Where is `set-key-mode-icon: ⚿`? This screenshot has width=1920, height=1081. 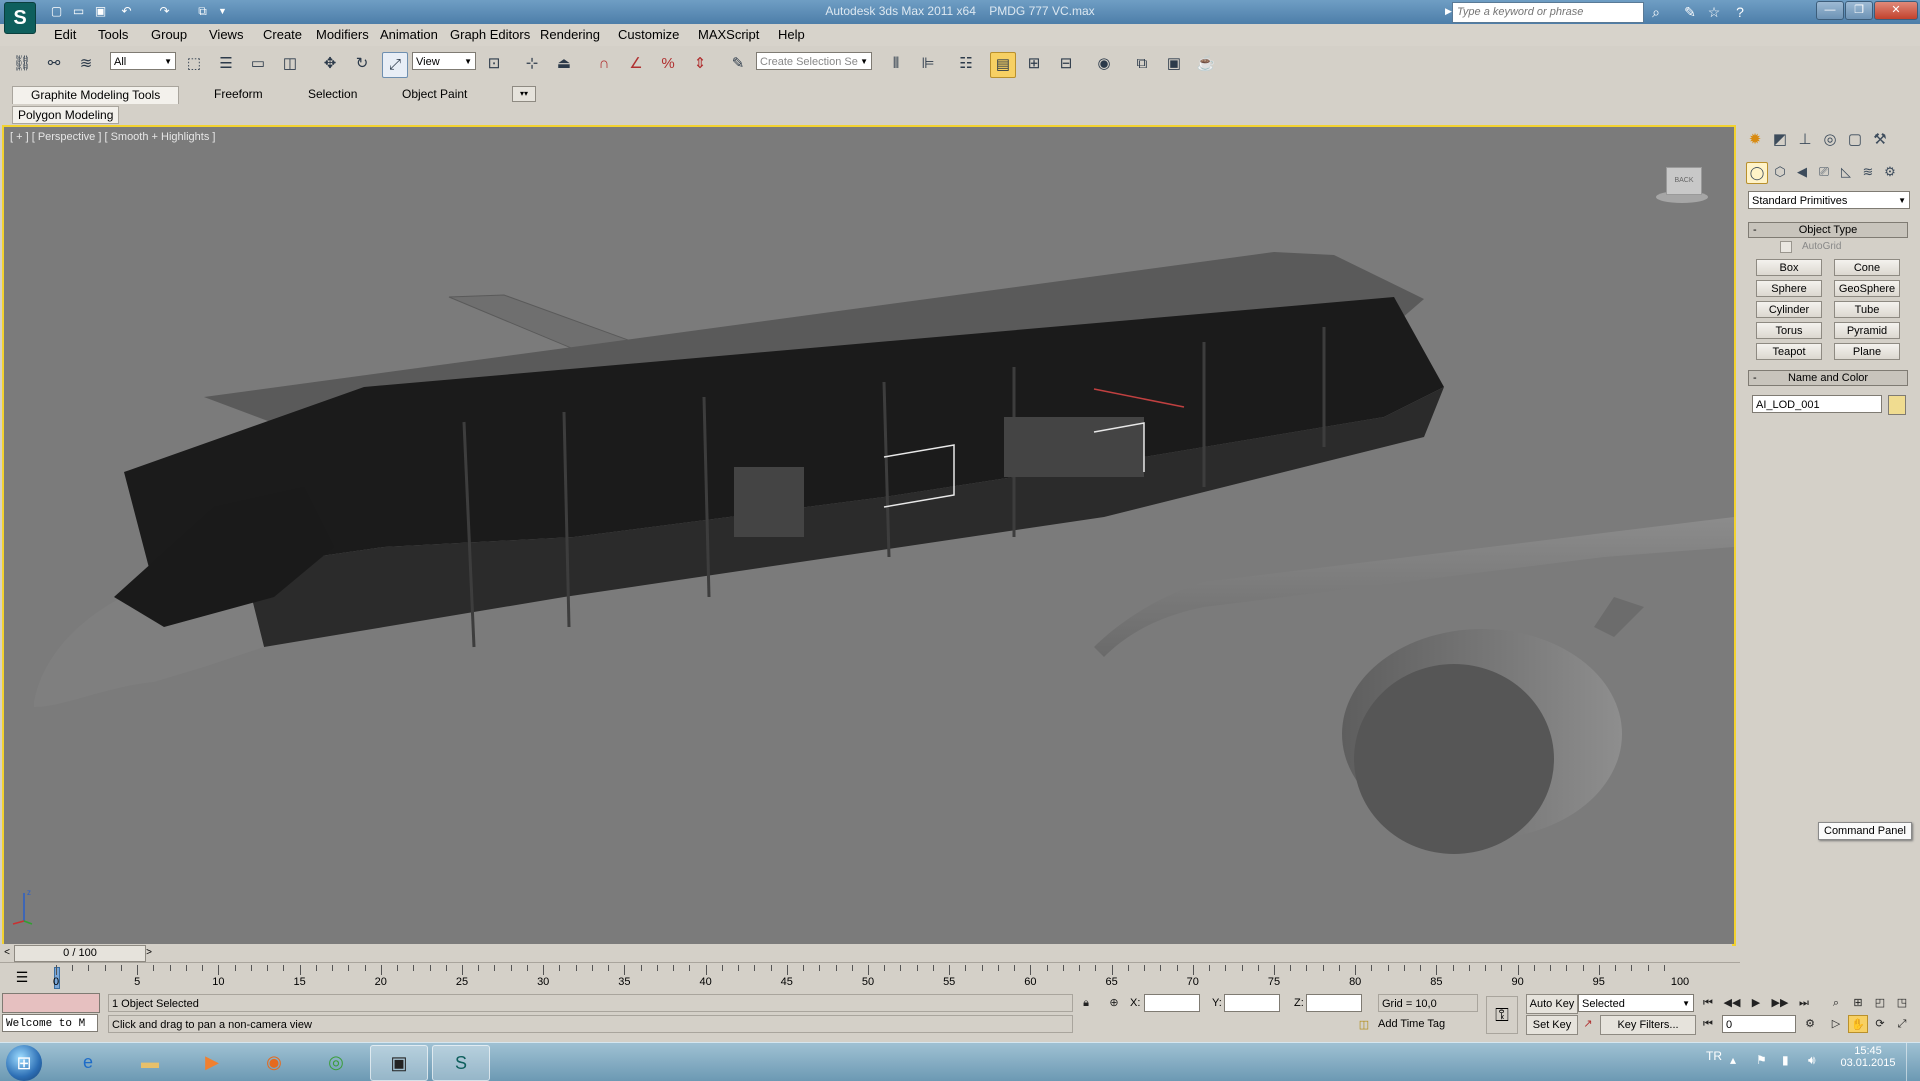 set-key-mode-icon: ⚿ is located at coordinates (1502, 1015).